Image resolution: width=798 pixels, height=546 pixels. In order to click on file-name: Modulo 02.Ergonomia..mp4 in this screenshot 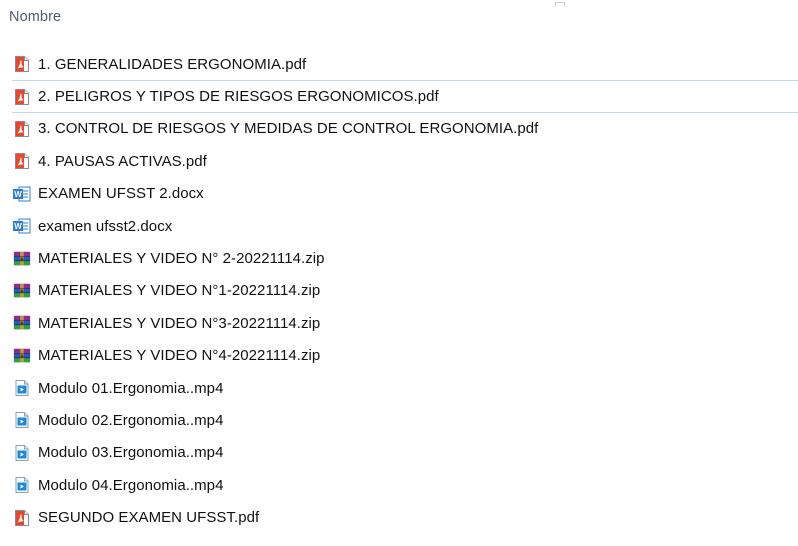, I will do `click(131, 420)`.